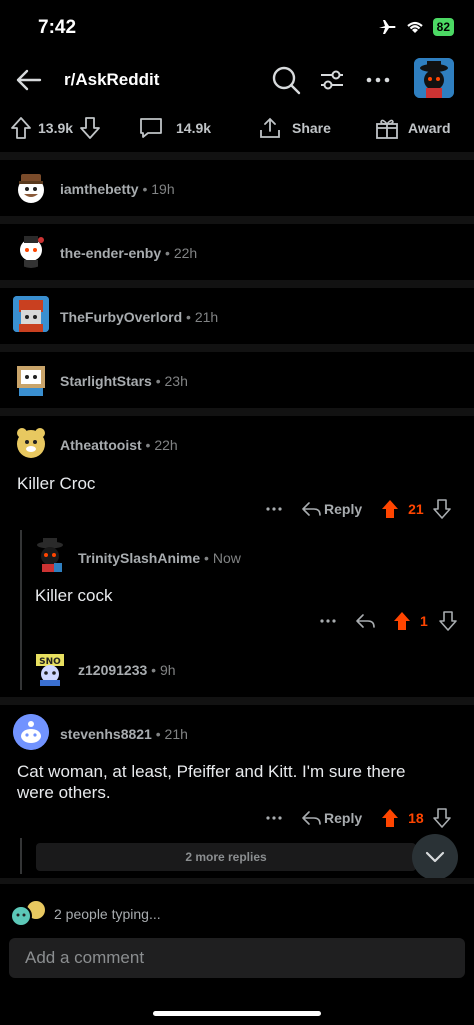  I want to click on next-comment-button, so click(435, 857).